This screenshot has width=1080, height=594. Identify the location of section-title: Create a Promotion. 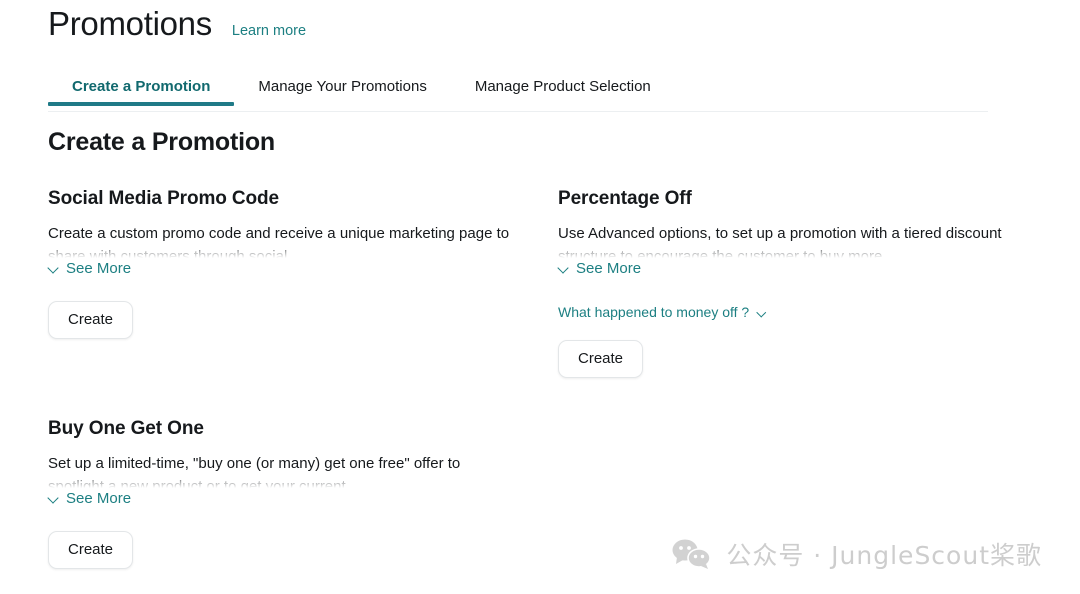
(162, 142).